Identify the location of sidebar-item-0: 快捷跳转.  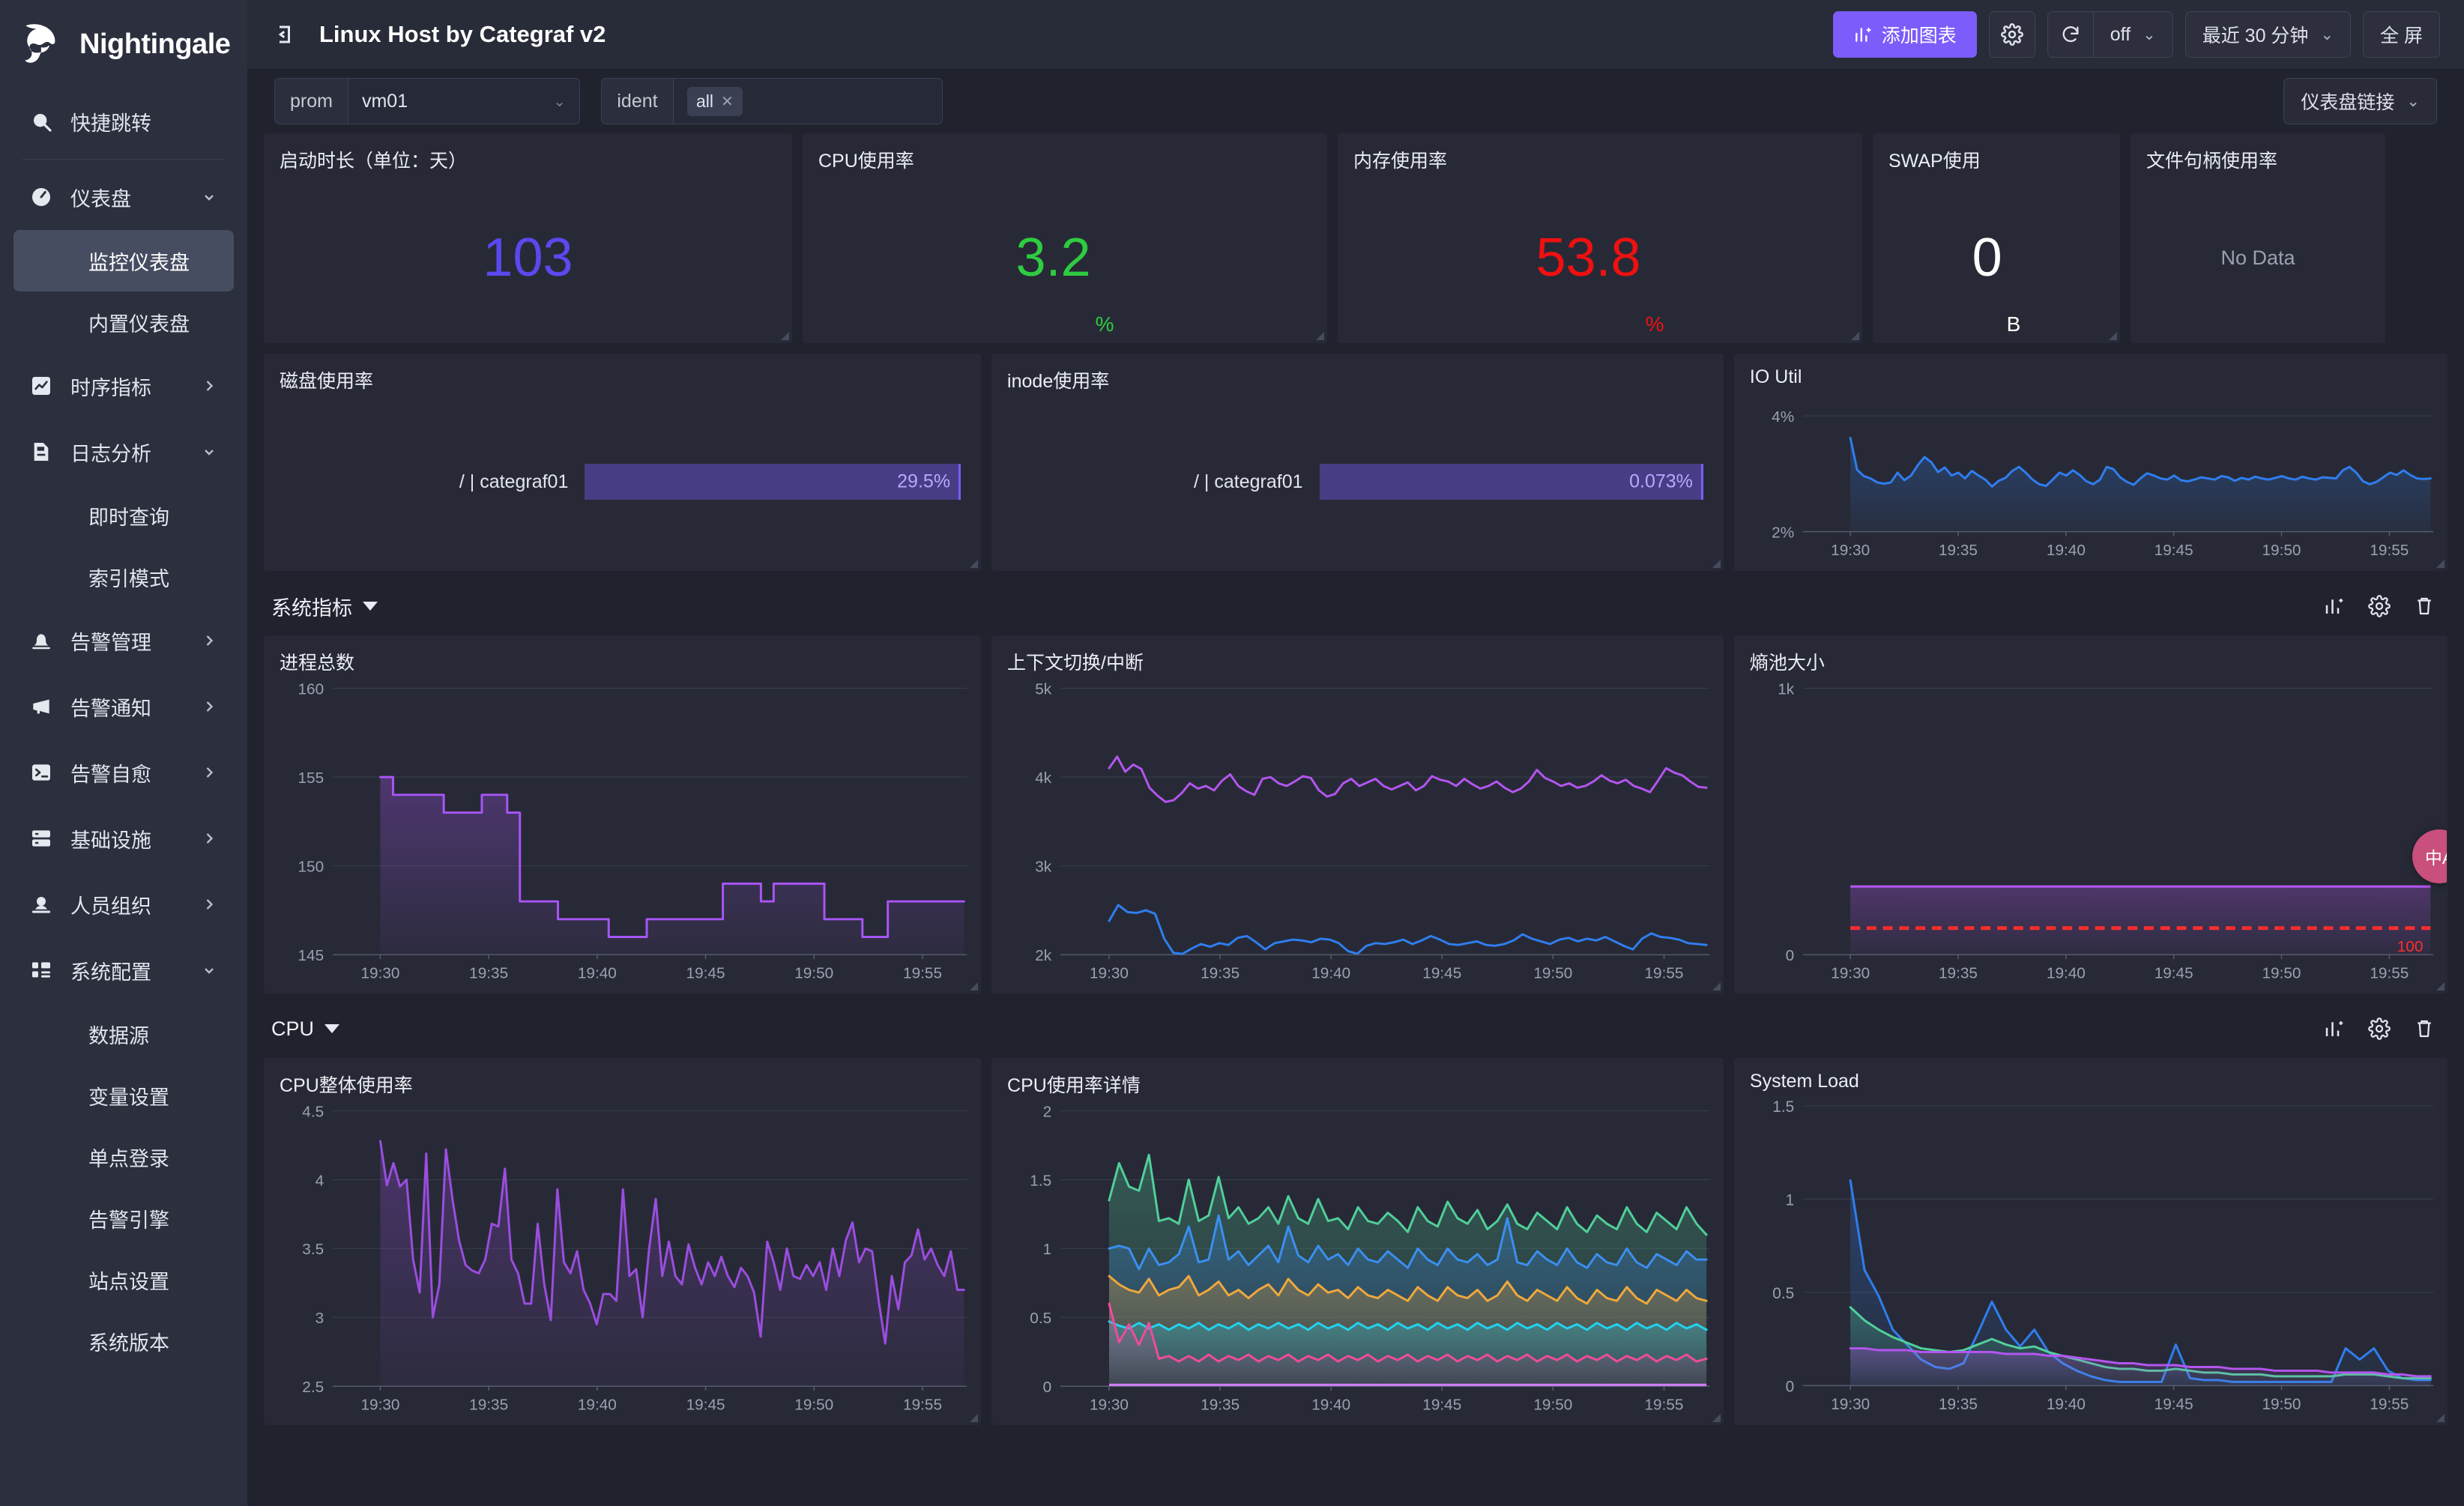
(123, 121).